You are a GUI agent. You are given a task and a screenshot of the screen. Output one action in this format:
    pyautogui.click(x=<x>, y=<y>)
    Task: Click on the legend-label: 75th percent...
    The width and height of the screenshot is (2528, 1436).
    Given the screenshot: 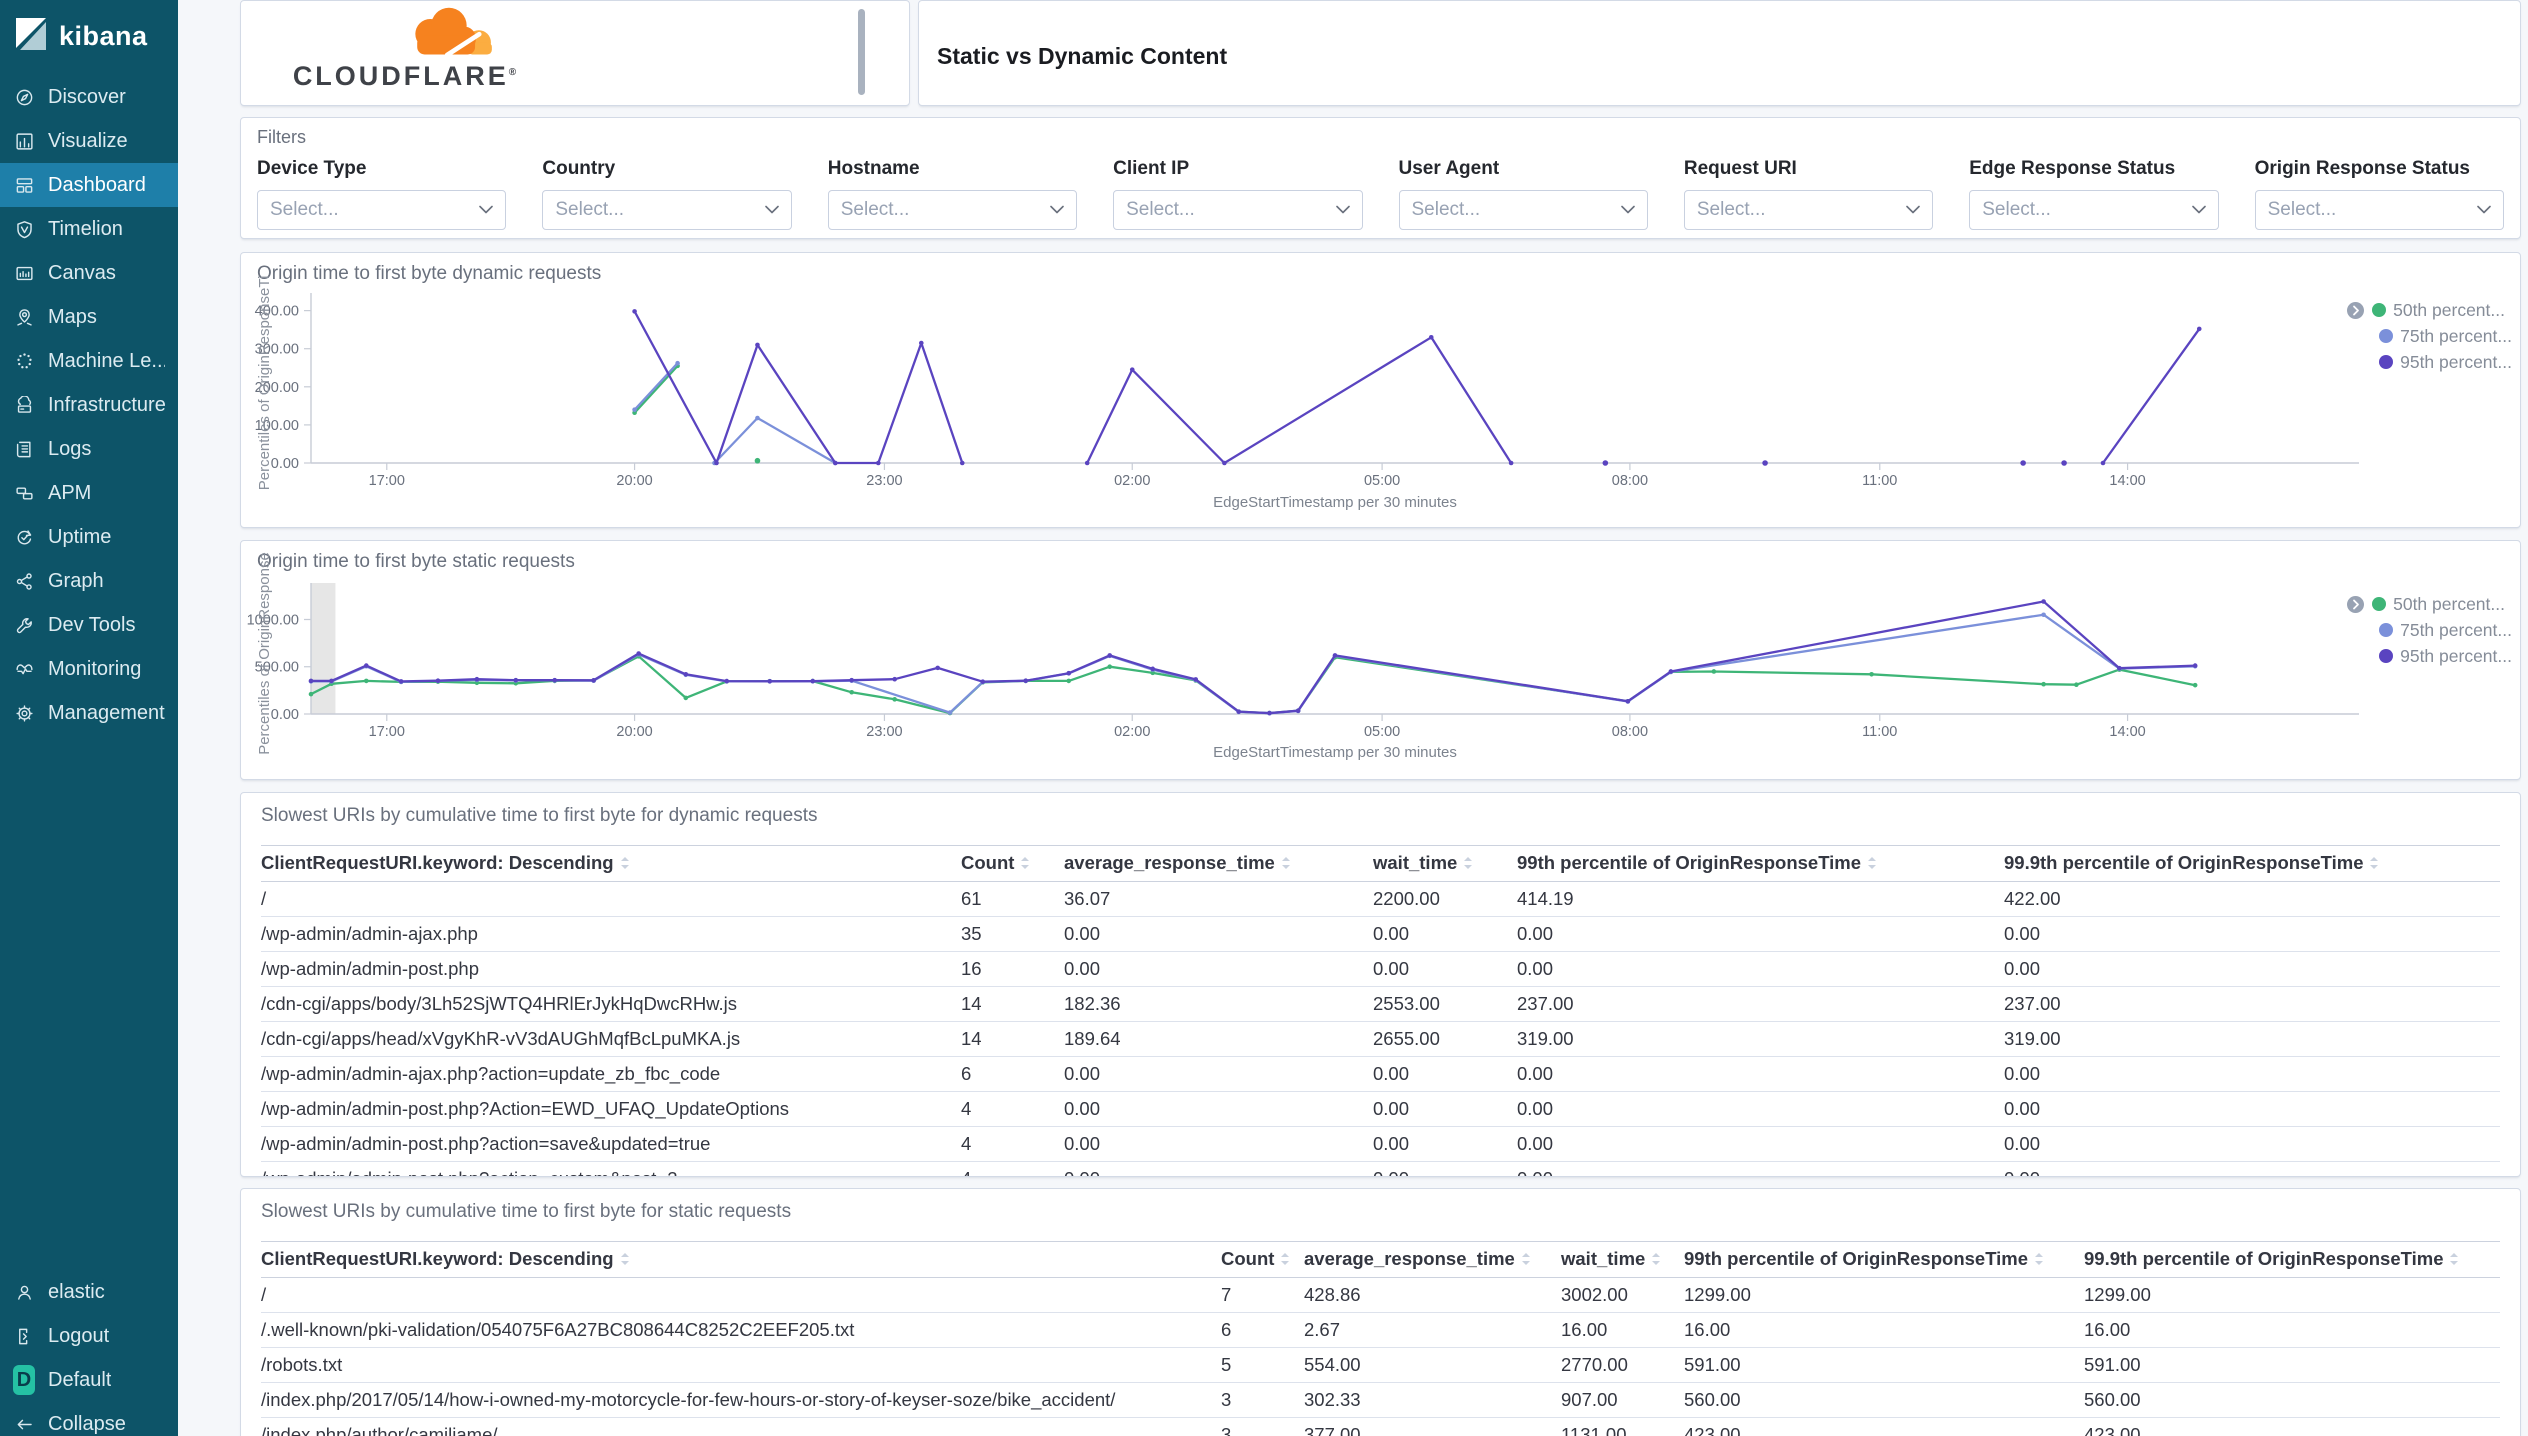 What is the action you would take?
    pyautogui.click(x=2456, y=629)
    